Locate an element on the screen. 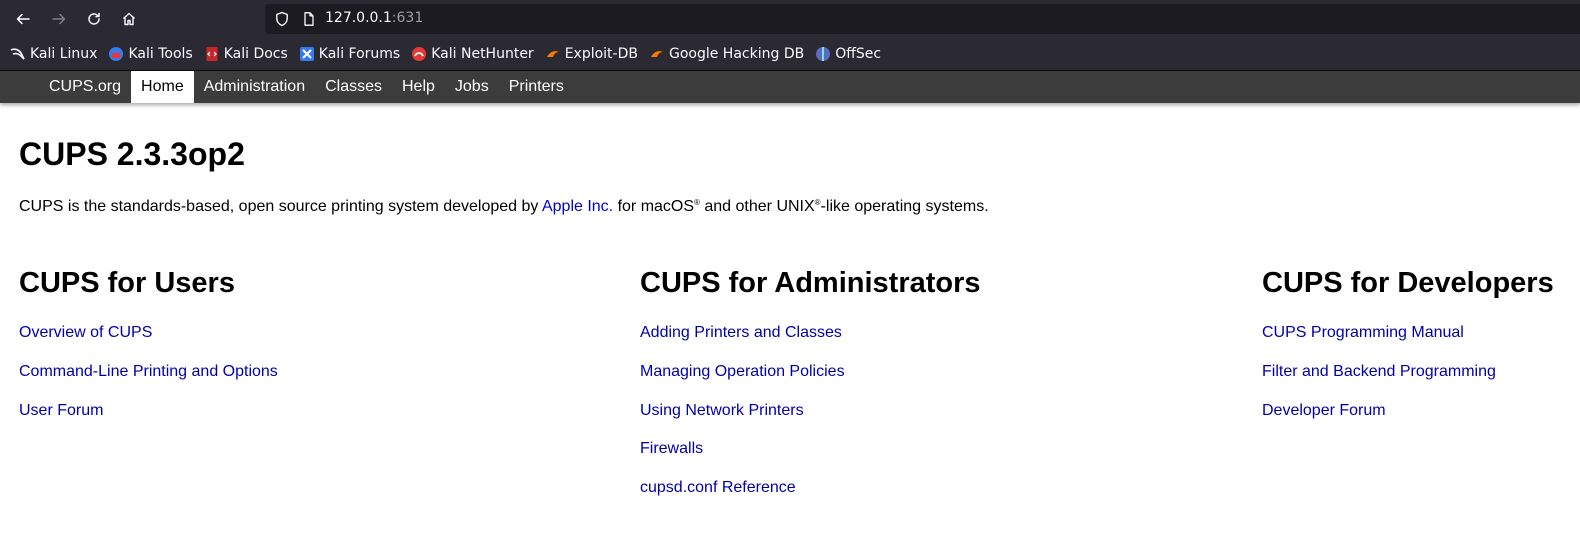  bookmark-kali-forums: Kali Forums is located at coordinates (349, 54).